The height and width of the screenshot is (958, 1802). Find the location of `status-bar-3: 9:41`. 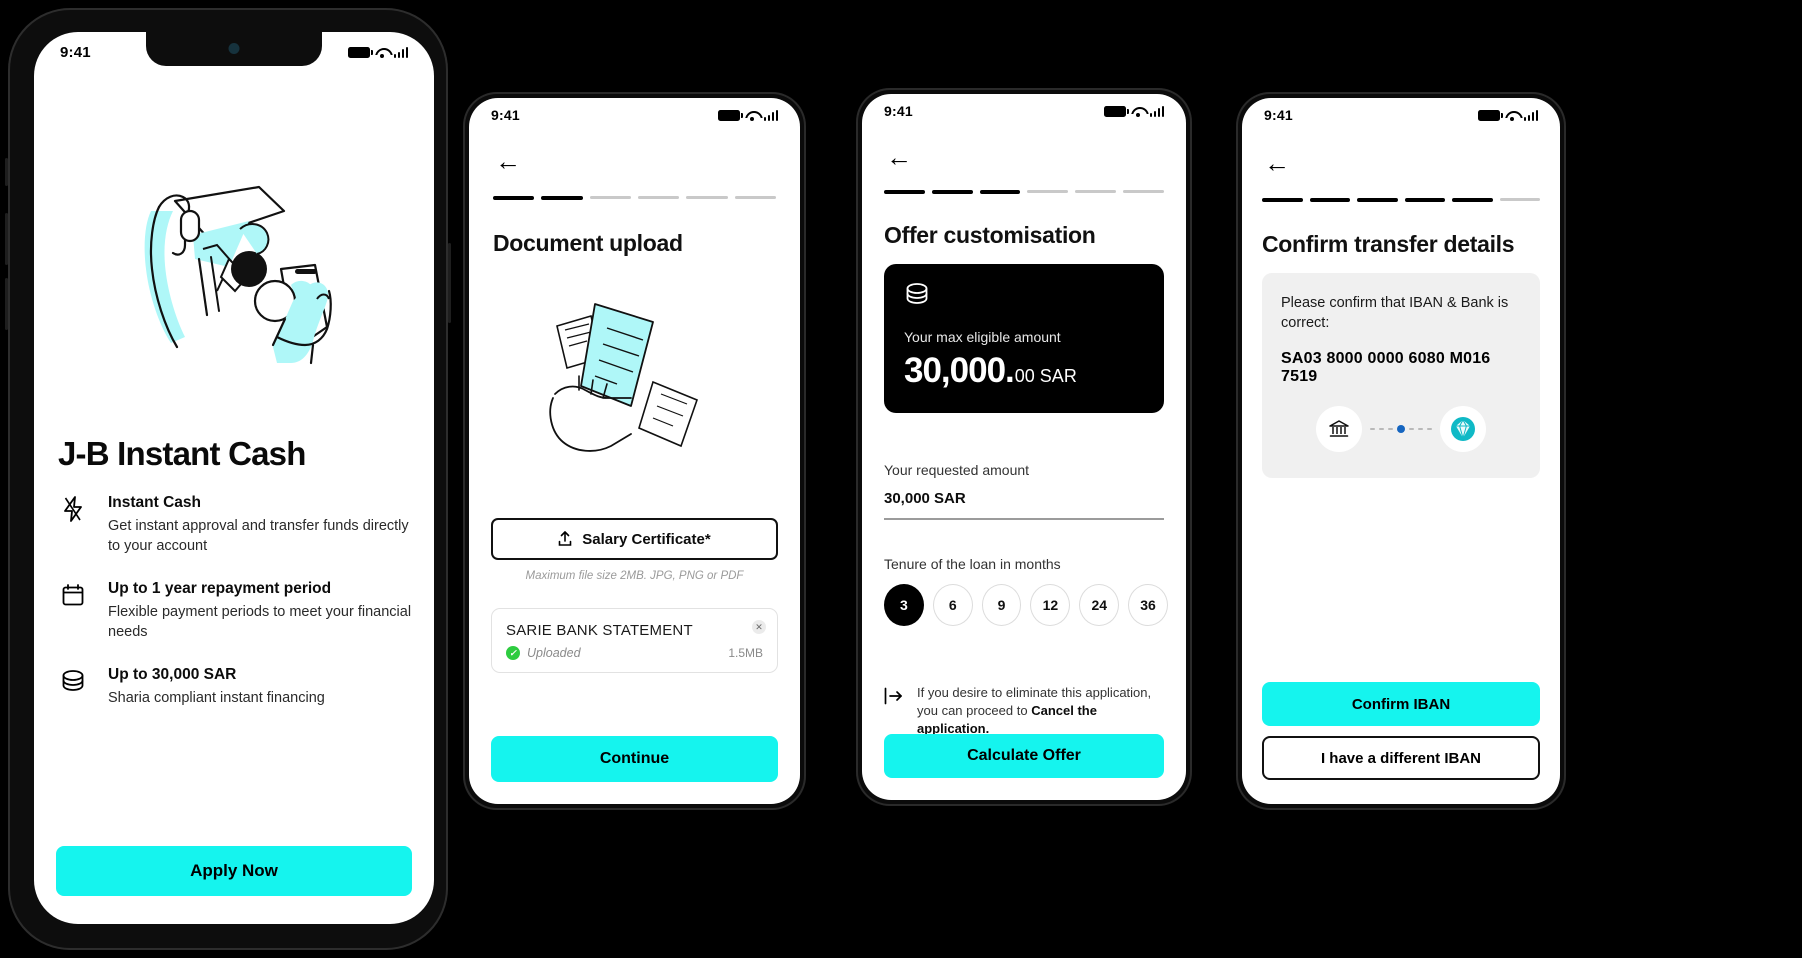

status-bar-3: 9:41 is located at coordinates (1024, 111).